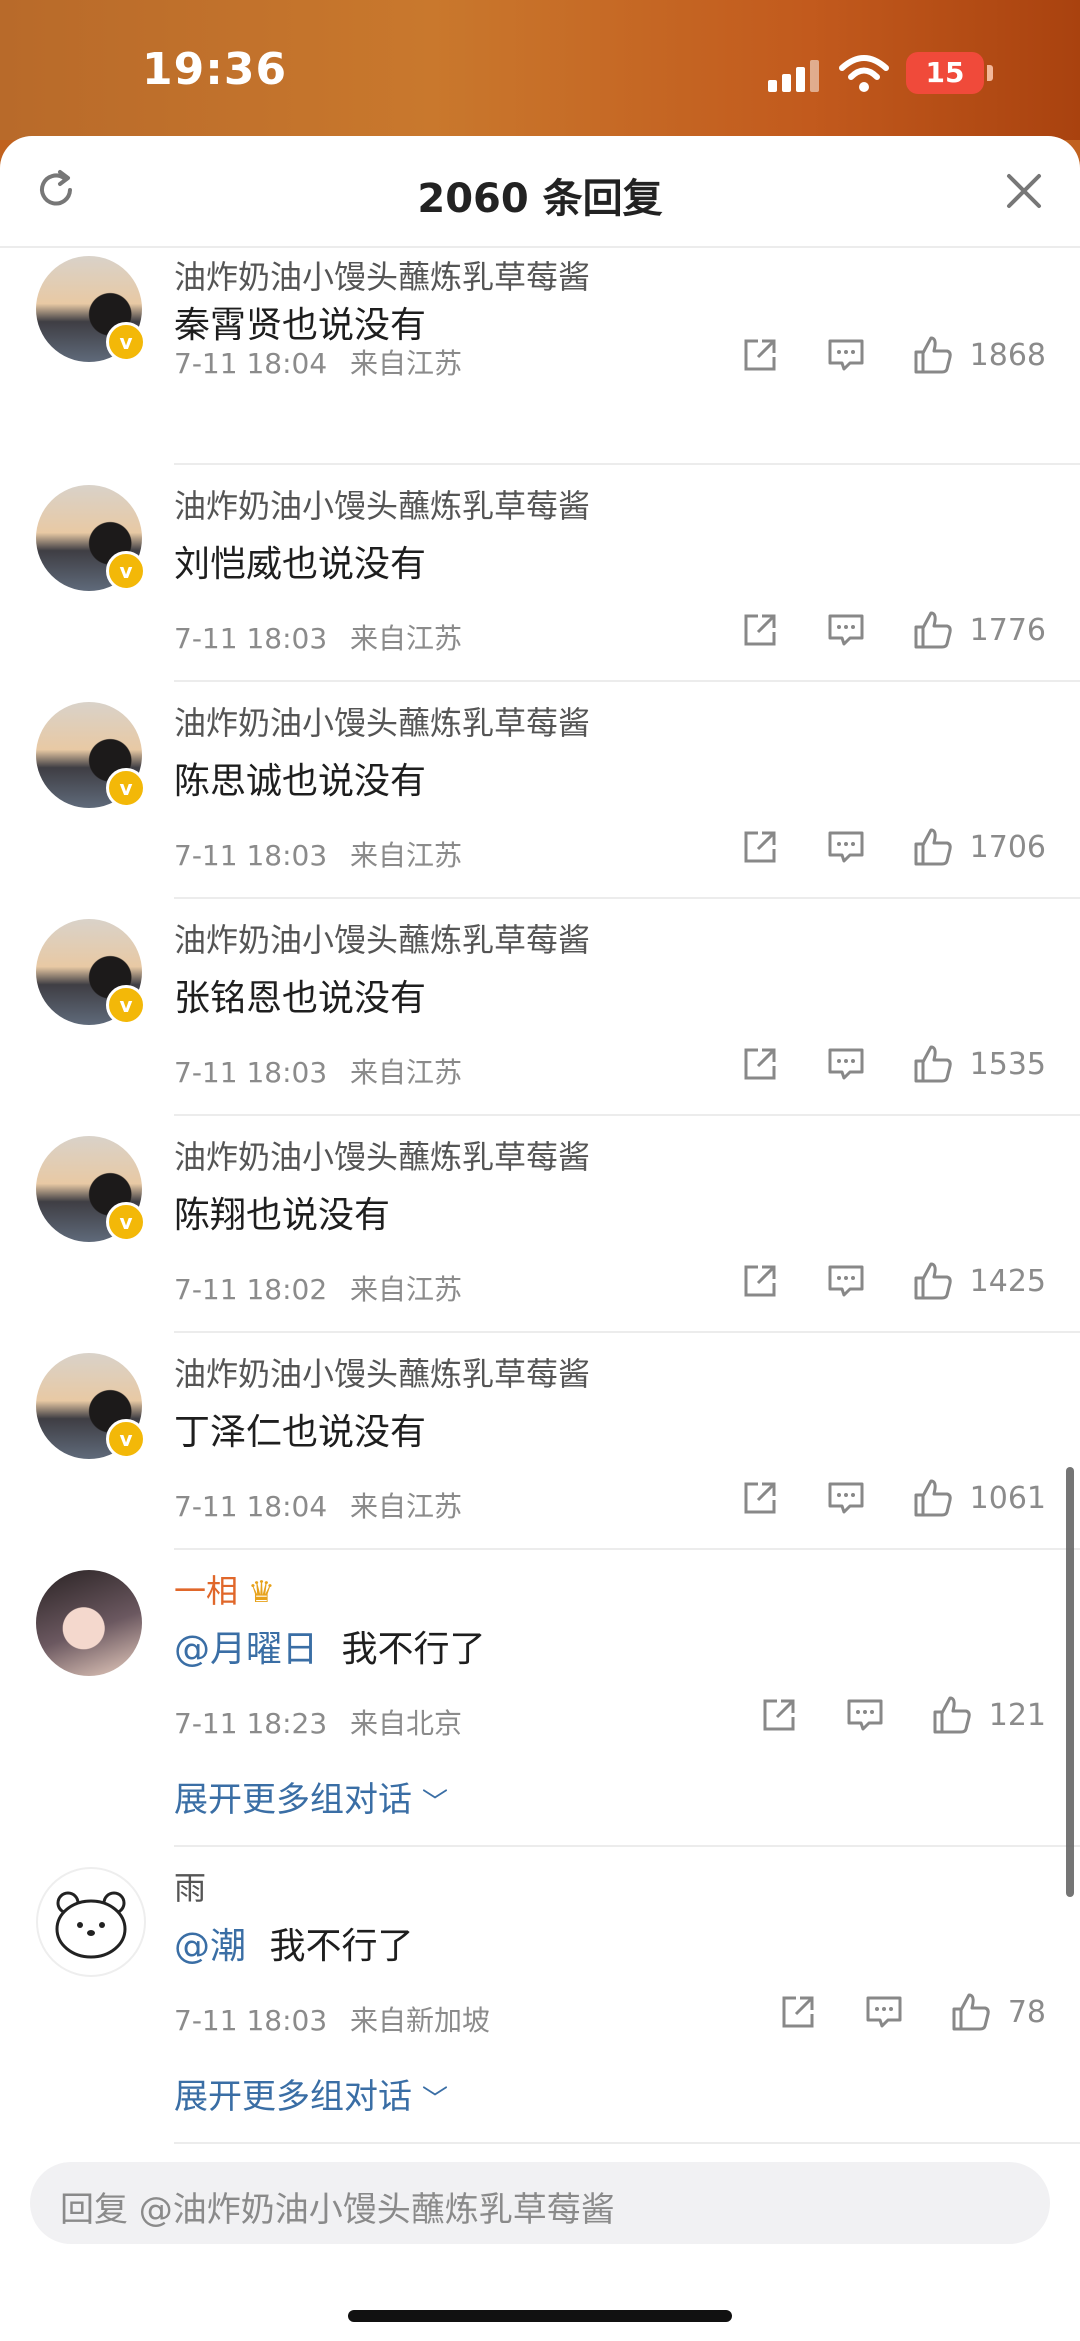  What do you see at coordinates (210, 1946) in the screenshot?
I see `mention-link: @潮` at bounding box center [210, 1946].